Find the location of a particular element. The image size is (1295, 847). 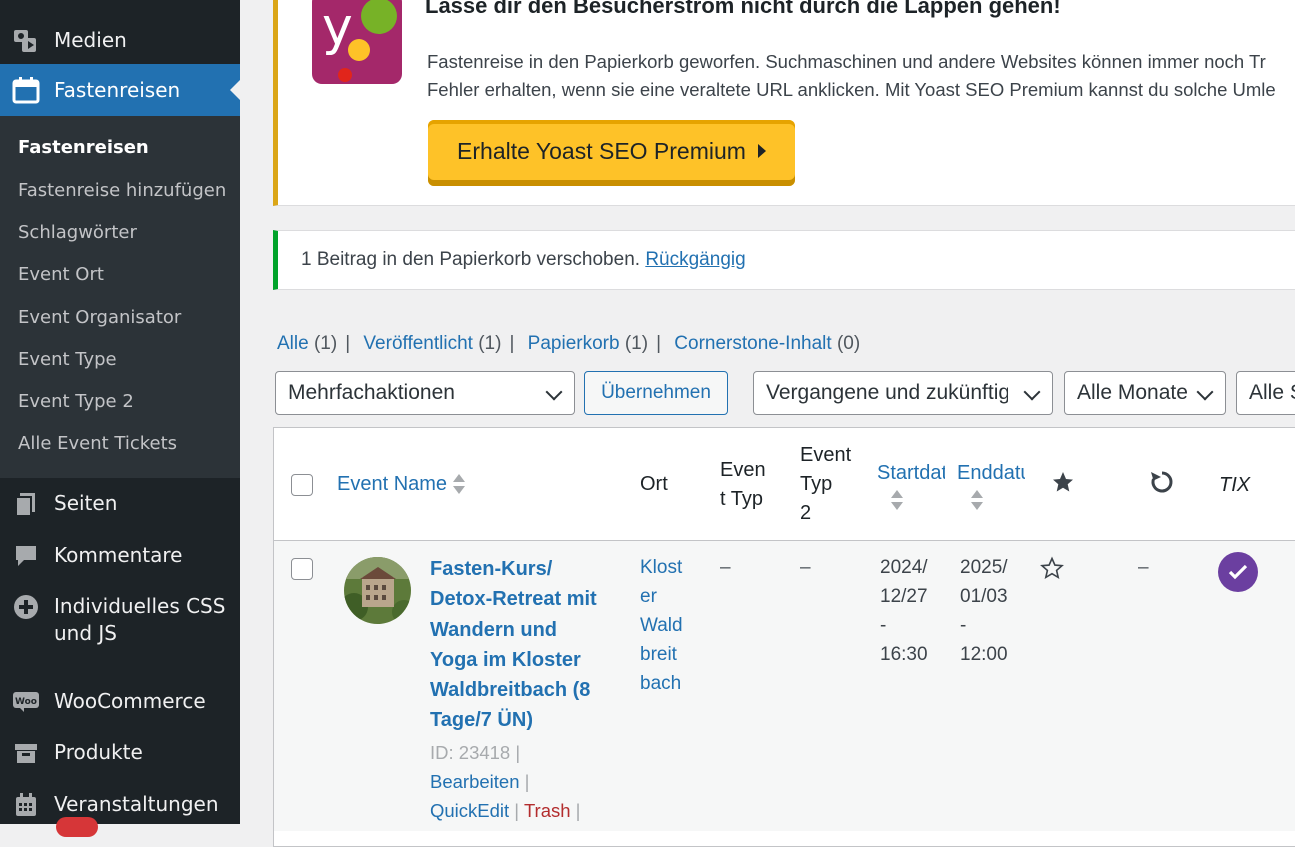

view-published: Veröffentlicht is located at coordinates (418, 343).